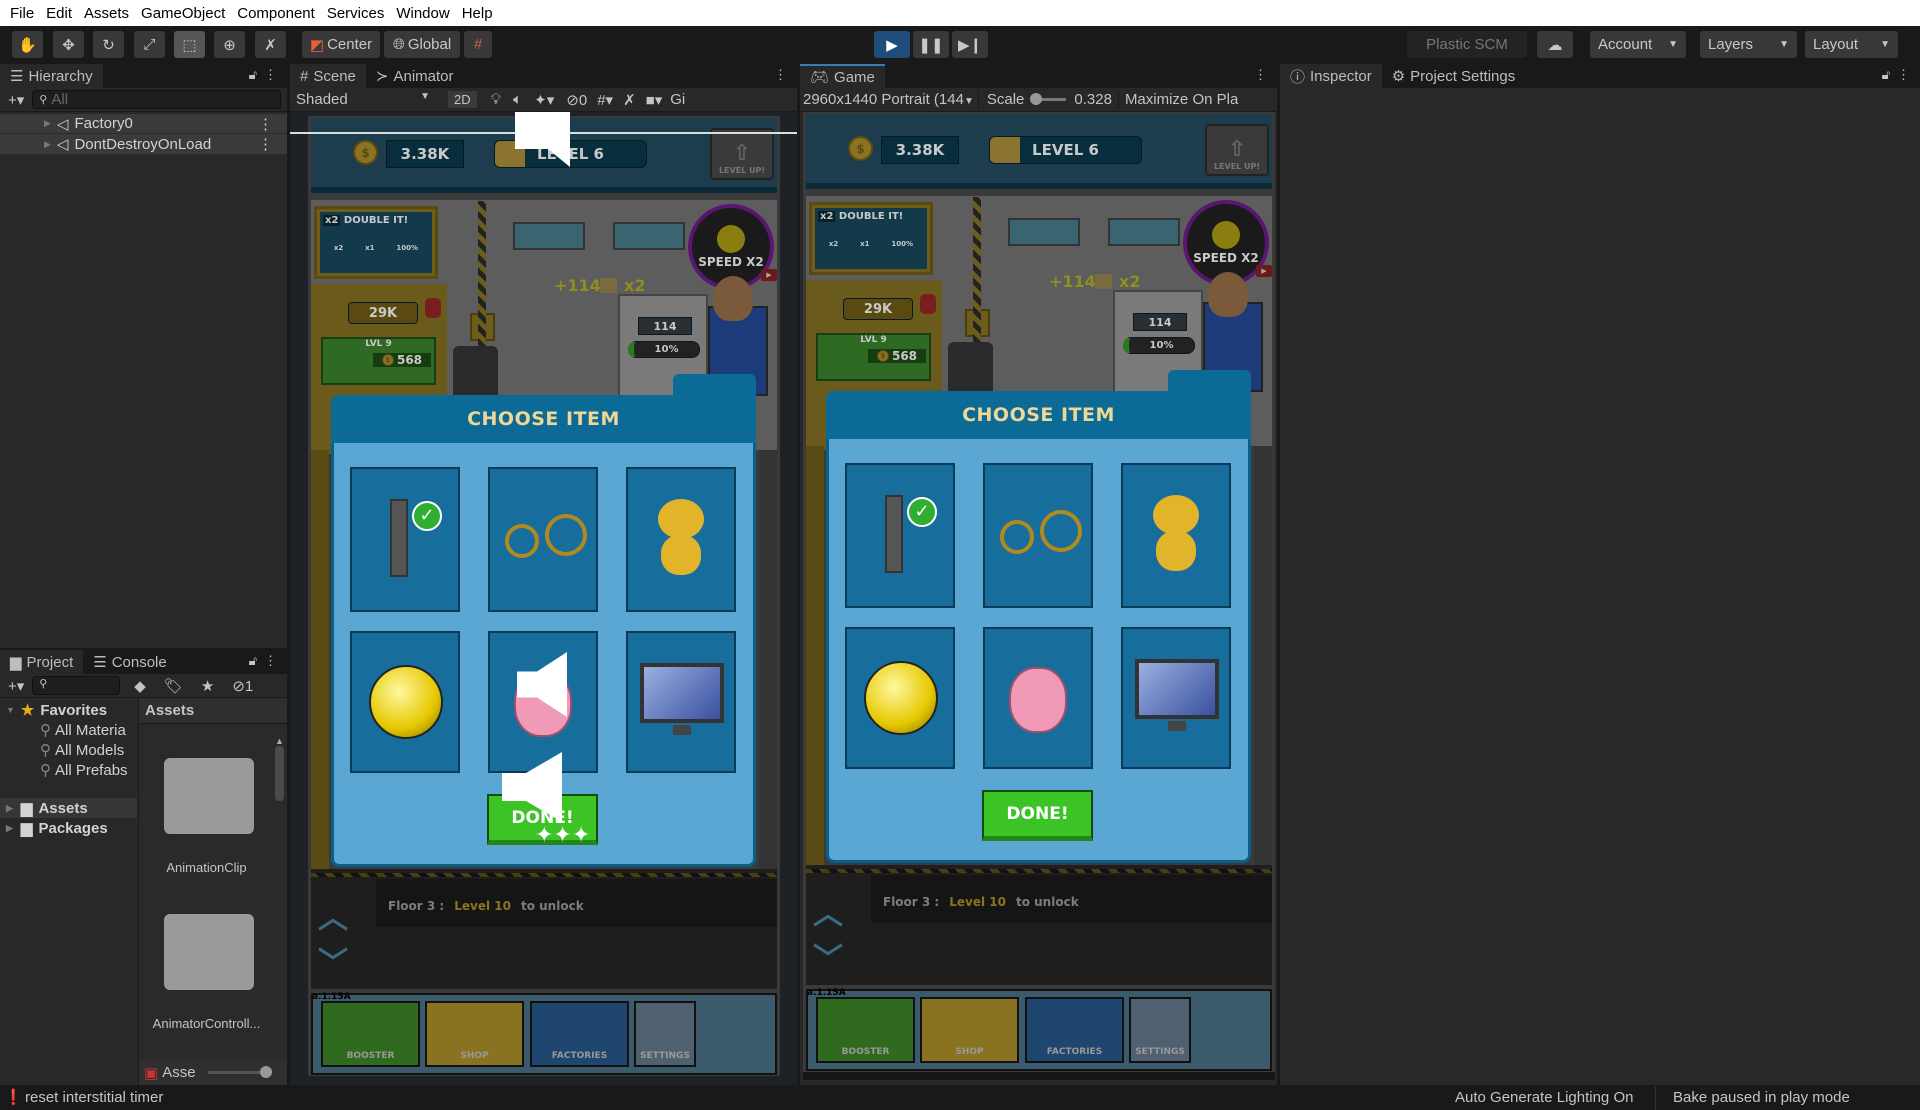 The height and width of the screenshot is (1110, 1920). Describe the element at coordinates (68, 750) in the screenshot. I see `tree-fav-item: ⚲ All Models` at that location.